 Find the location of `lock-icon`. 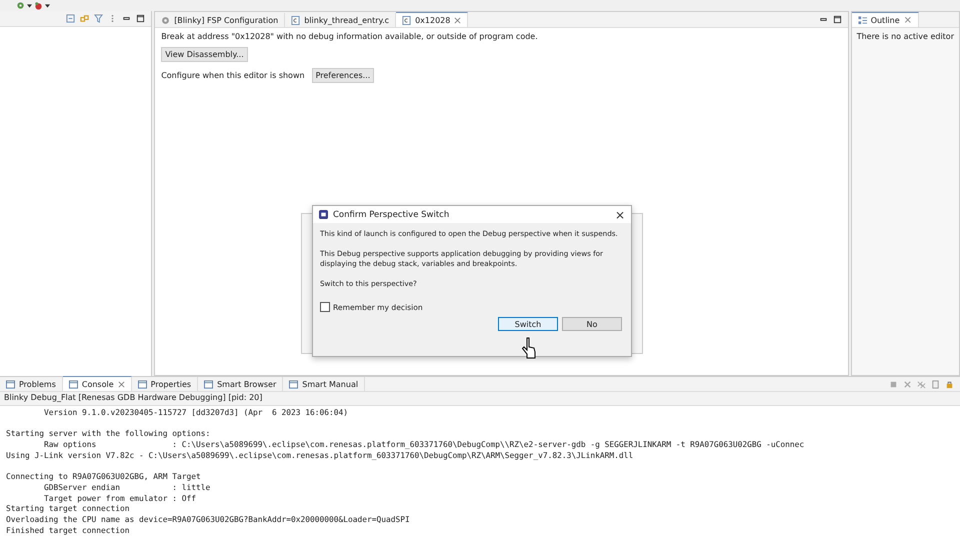

lock-icon is located at coordinates (949, 384).